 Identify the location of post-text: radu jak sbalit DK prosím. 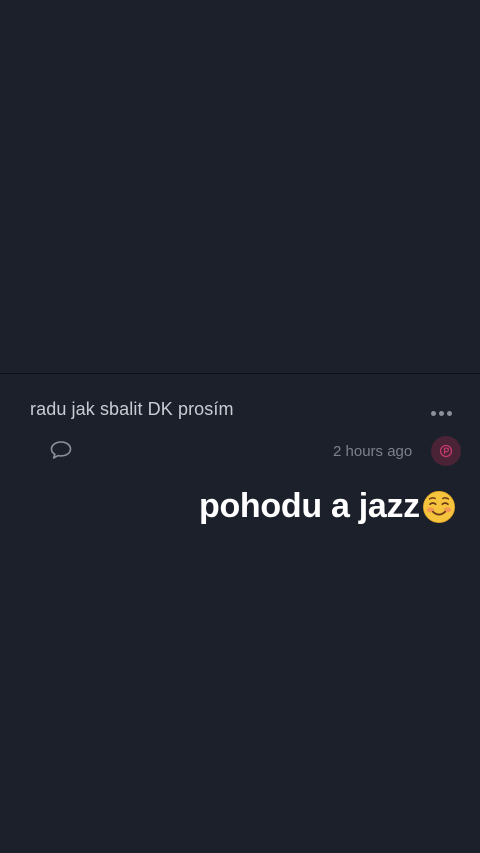
(132, 409).